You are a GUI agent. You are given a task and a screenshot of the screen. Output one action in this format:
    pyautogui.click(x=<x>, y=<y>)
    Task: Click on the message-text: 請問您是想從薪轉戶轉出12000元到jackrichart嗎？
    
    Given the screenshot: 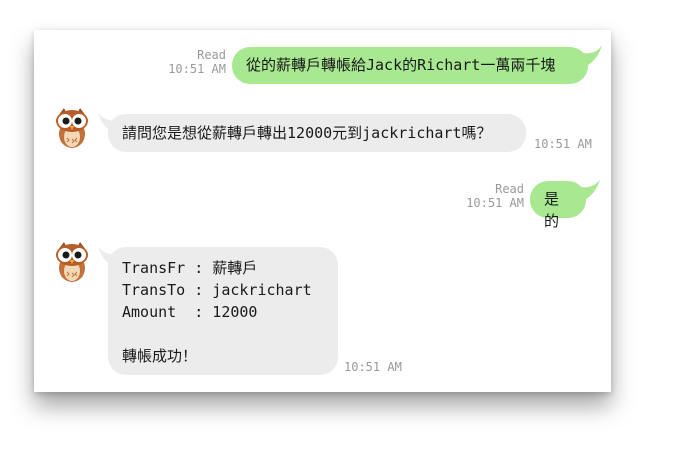 What is the action you would take?
    pyautogui.click(x=307, y=133)
    